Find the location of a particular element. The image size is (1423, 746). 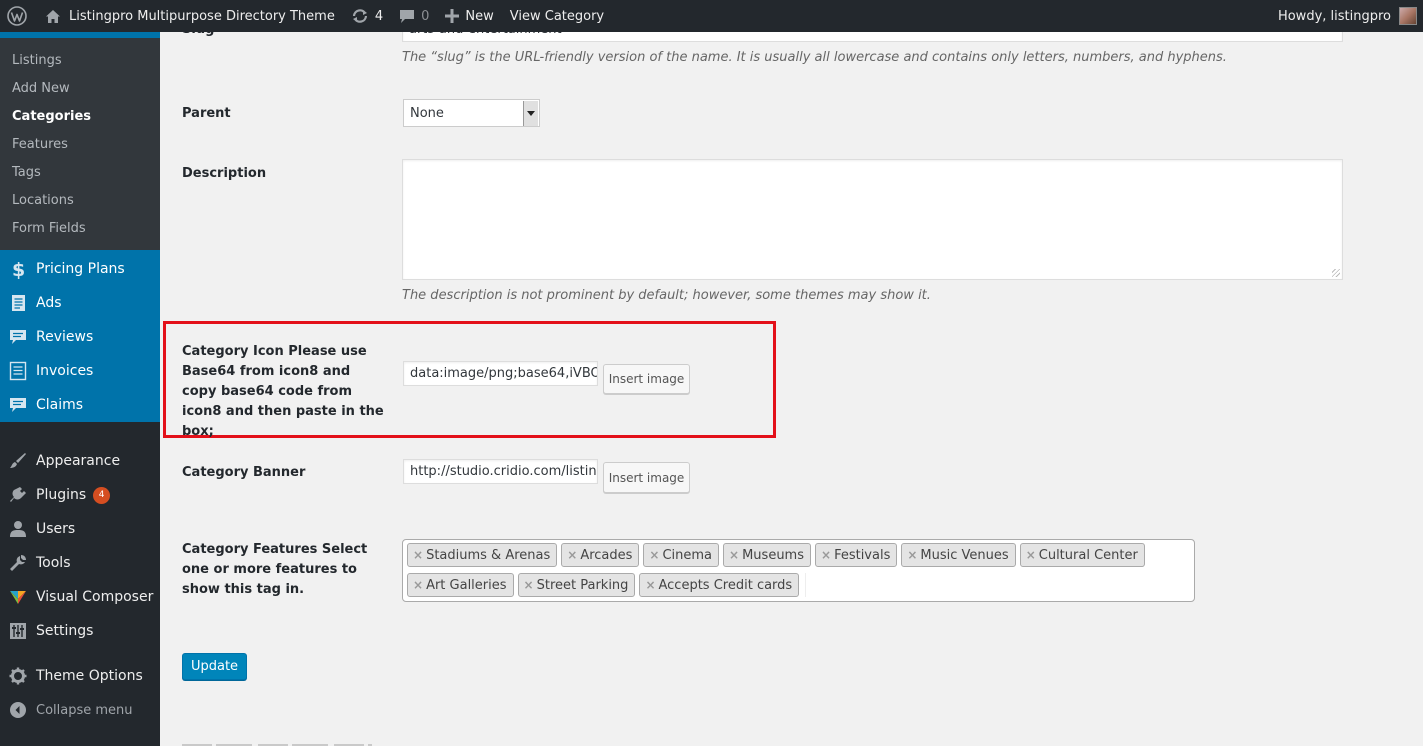

feature-tag-label: Accepts Credit cards is located at coordinates (725, 585).